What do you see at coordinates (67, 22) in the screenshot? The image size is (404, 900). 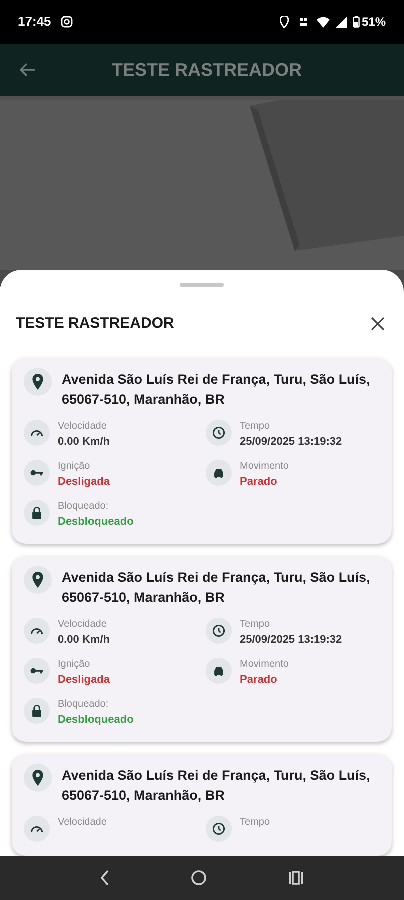 I see `camera-icon` at bounding box center [67, 22].